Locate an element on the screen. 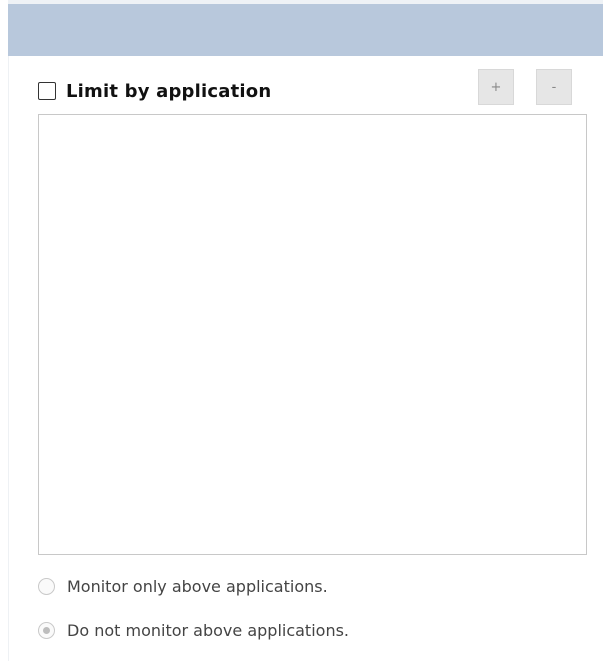 The image size is (603, 661). remove-application-button: - is located at coordinates (554, 87).